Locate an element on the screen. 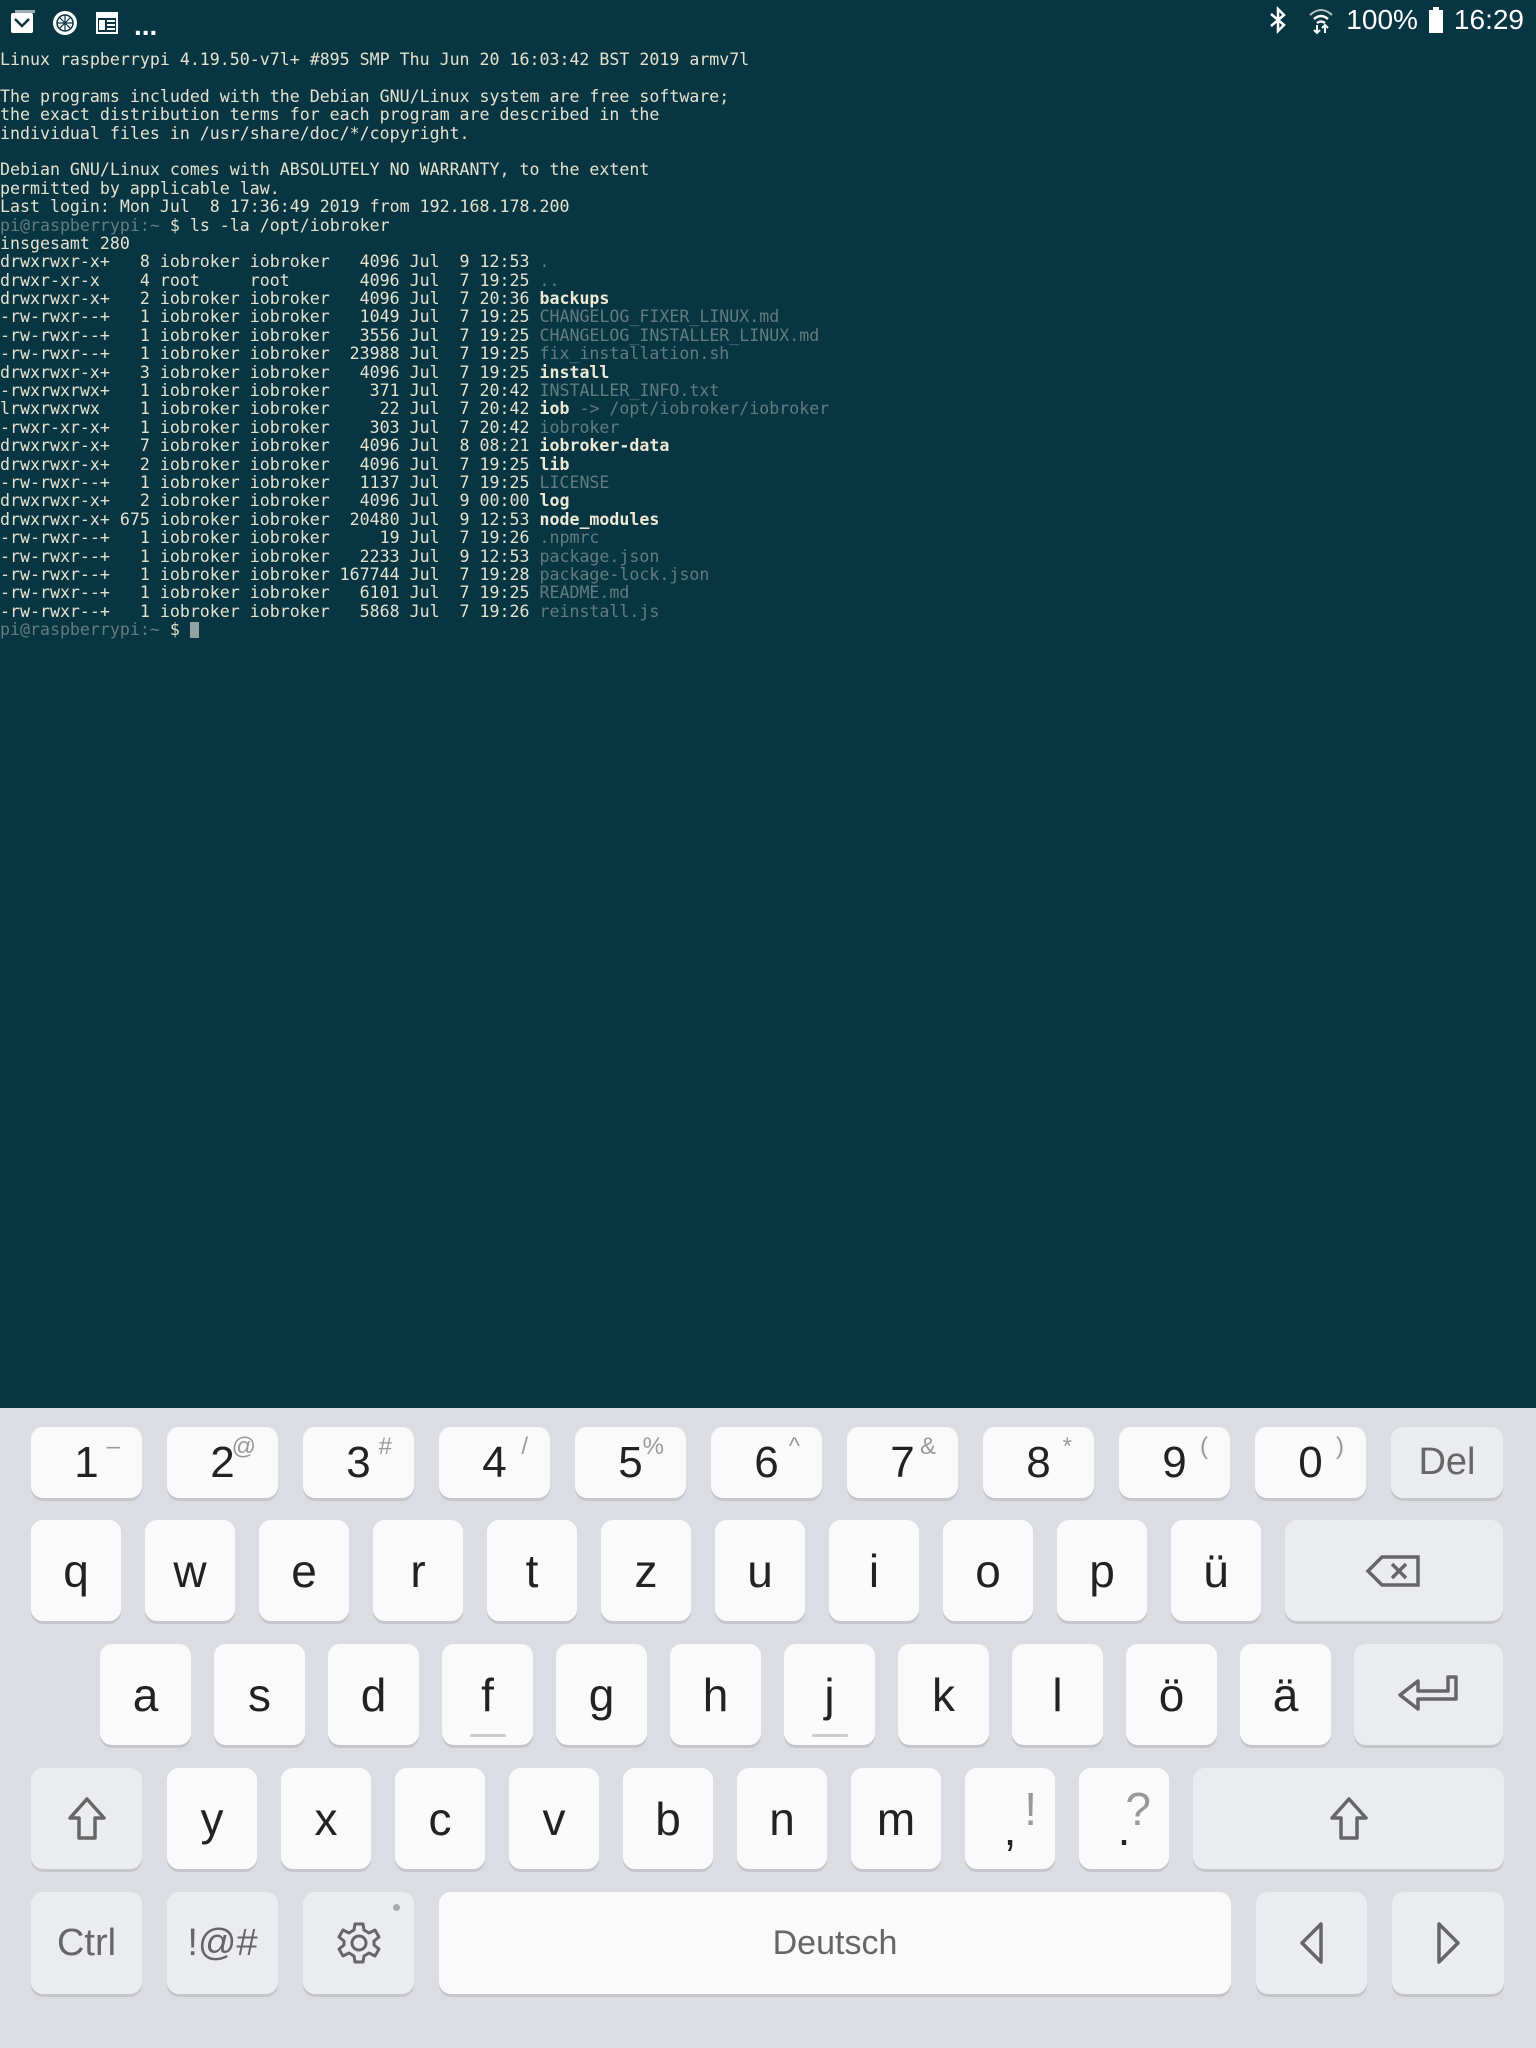 This screenshot has height=2048, width=1536. settings-key is located at coordinates (358, 1943).